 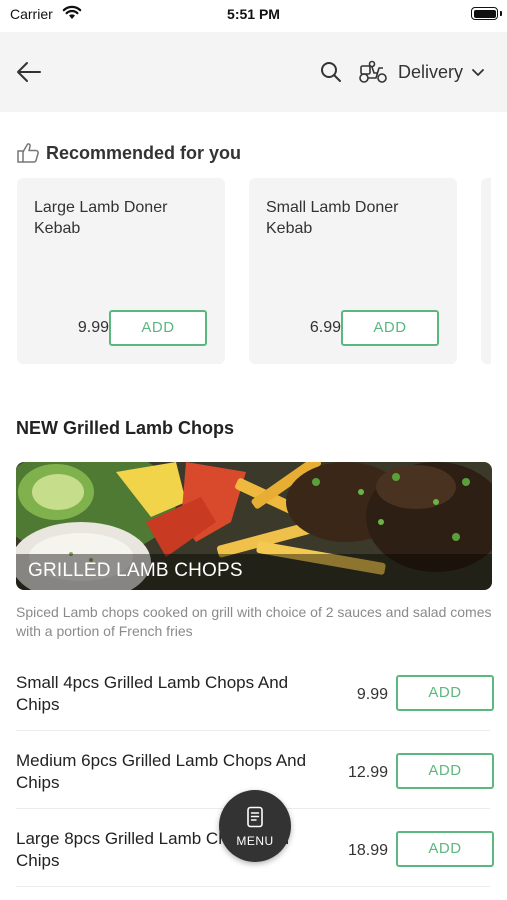 I want to click on status-time: 5:51 PM, so click(x=253, y=14).